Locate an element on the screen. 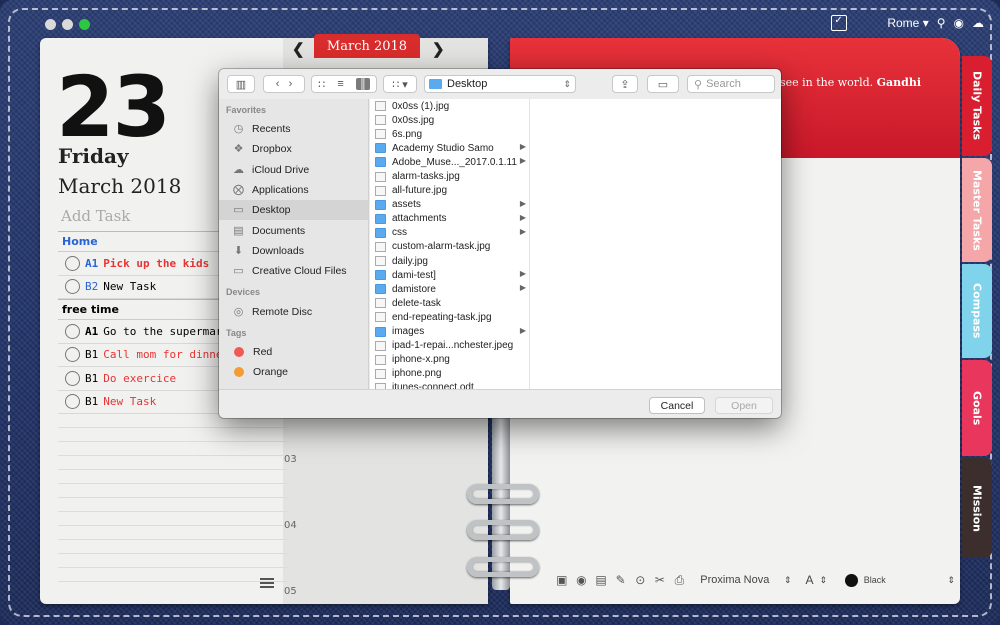 Image resolution: width=1000 pixels, height=625 pixels. file-name: assets is located at coordinates (406, 205).